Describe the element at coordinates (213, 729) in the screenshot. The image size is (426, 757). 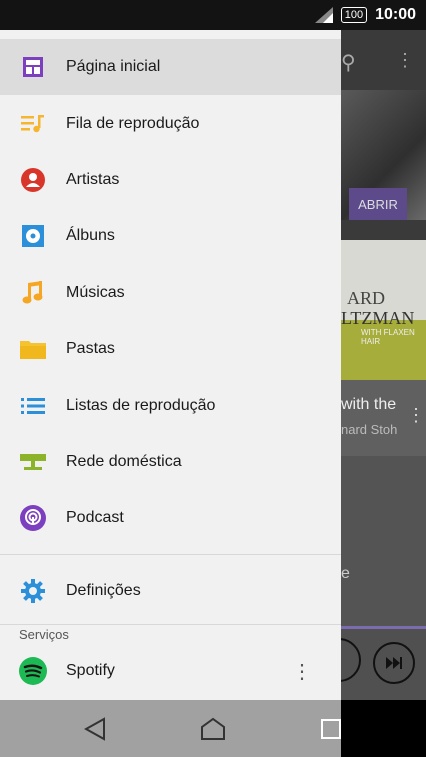
I see `home-button` at that location.